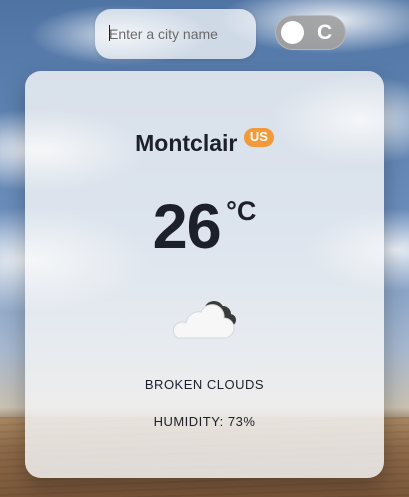  What do you see at coordinates (204, 384) in the screenshot?
I see `weather-condition: BROKEN CLOUDS` at bounding box center [204, 384].